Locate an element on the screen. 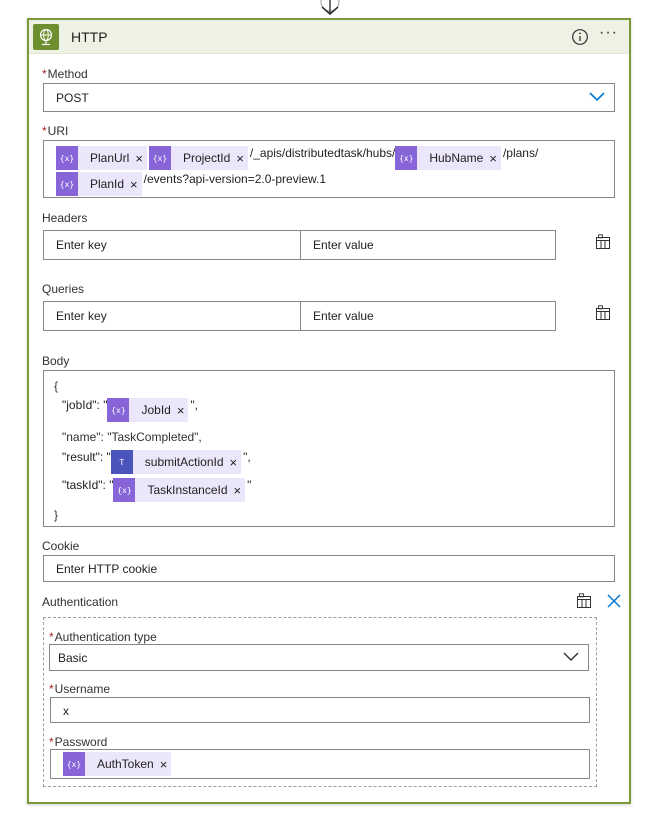 Image resolution: width=664 pixels, height=840 pixels. headers-value-placeholder: Enter value is located at coordinates (343, 245).